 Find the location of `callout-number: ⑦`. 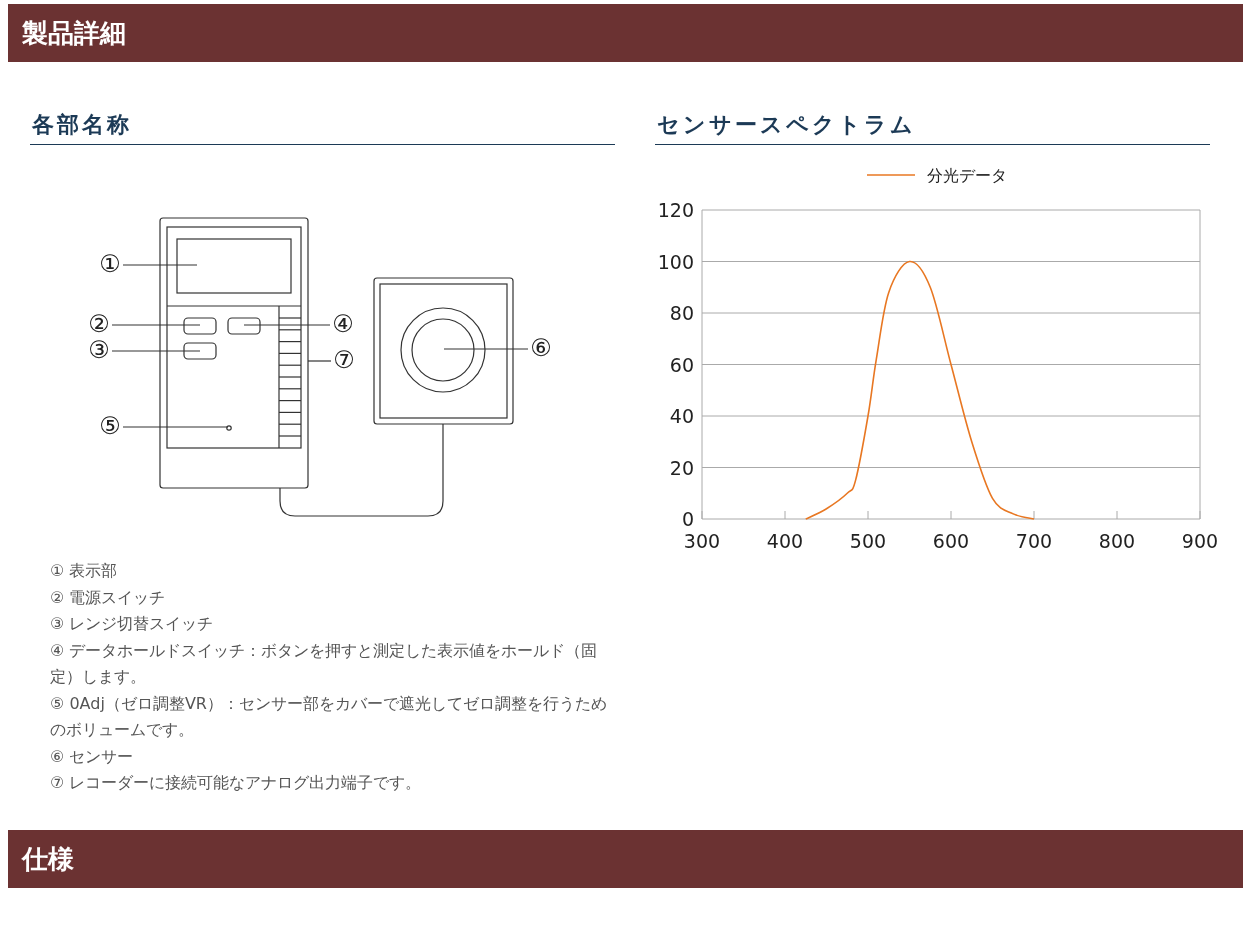

callout-number: ⑦ is located at coordinates (344, 360).